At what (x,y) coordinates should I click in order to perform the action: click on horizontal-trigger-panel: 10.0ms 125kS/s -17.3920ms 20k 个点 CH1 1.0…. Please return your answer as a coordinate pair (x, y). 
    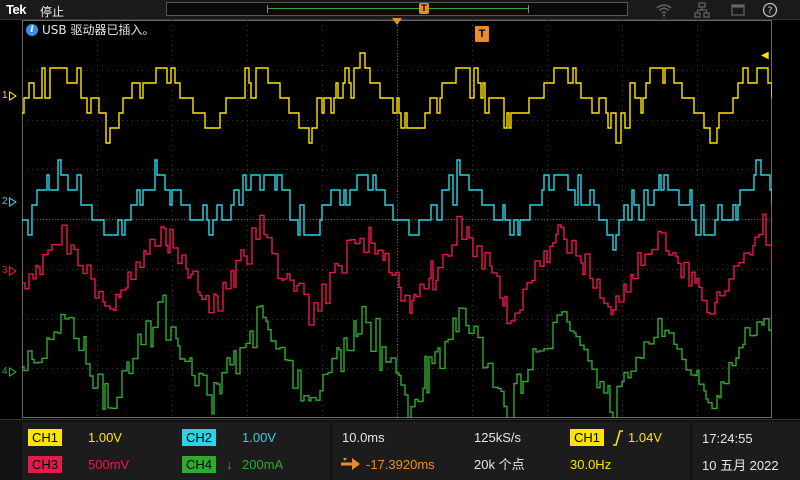
    Looking at the image, I should click on (511, 451).